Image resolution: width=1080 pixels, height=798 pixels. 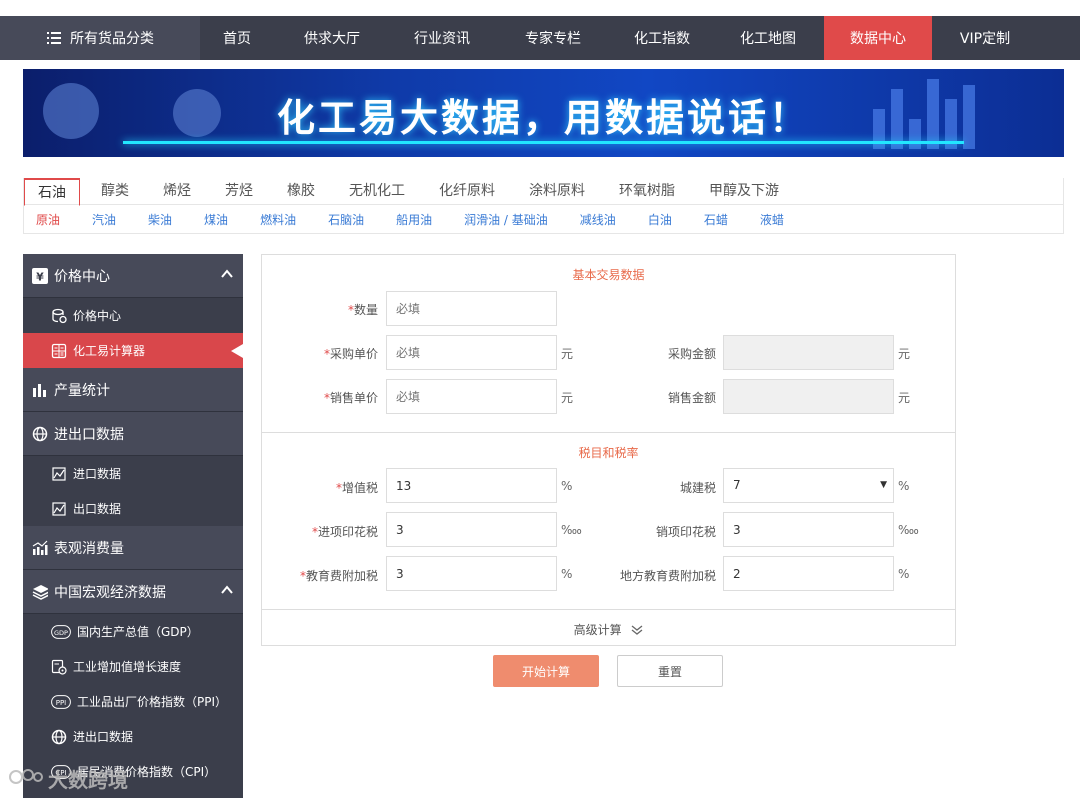 I want to click on gdp-badge-icon: GDP, so click(x=61, y=632).